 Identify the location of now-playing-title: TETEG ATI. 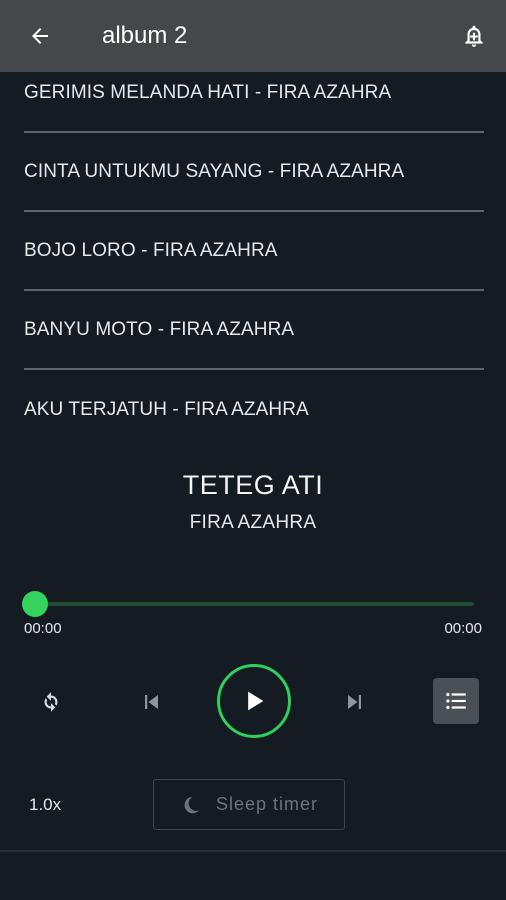
(253, 485).